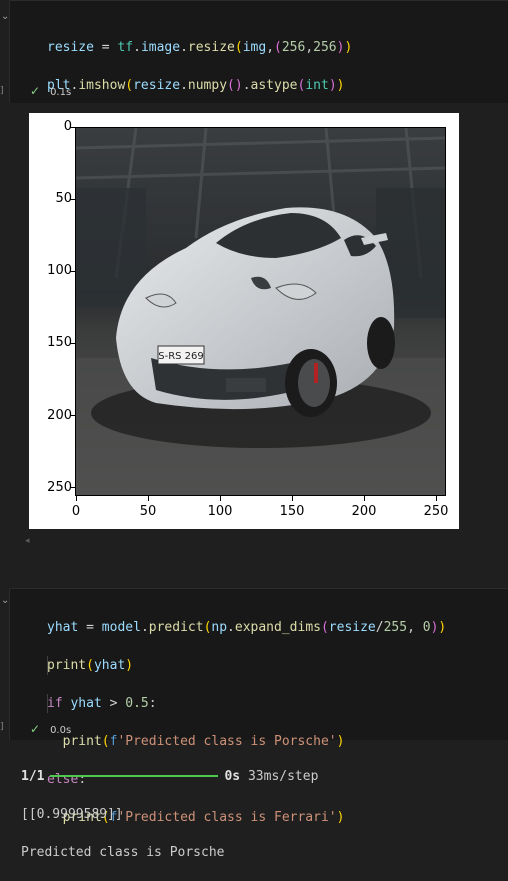  Describe the element at coordinates (59, 487) in the screenshot. I see `y-tick-label: 250` at that location.